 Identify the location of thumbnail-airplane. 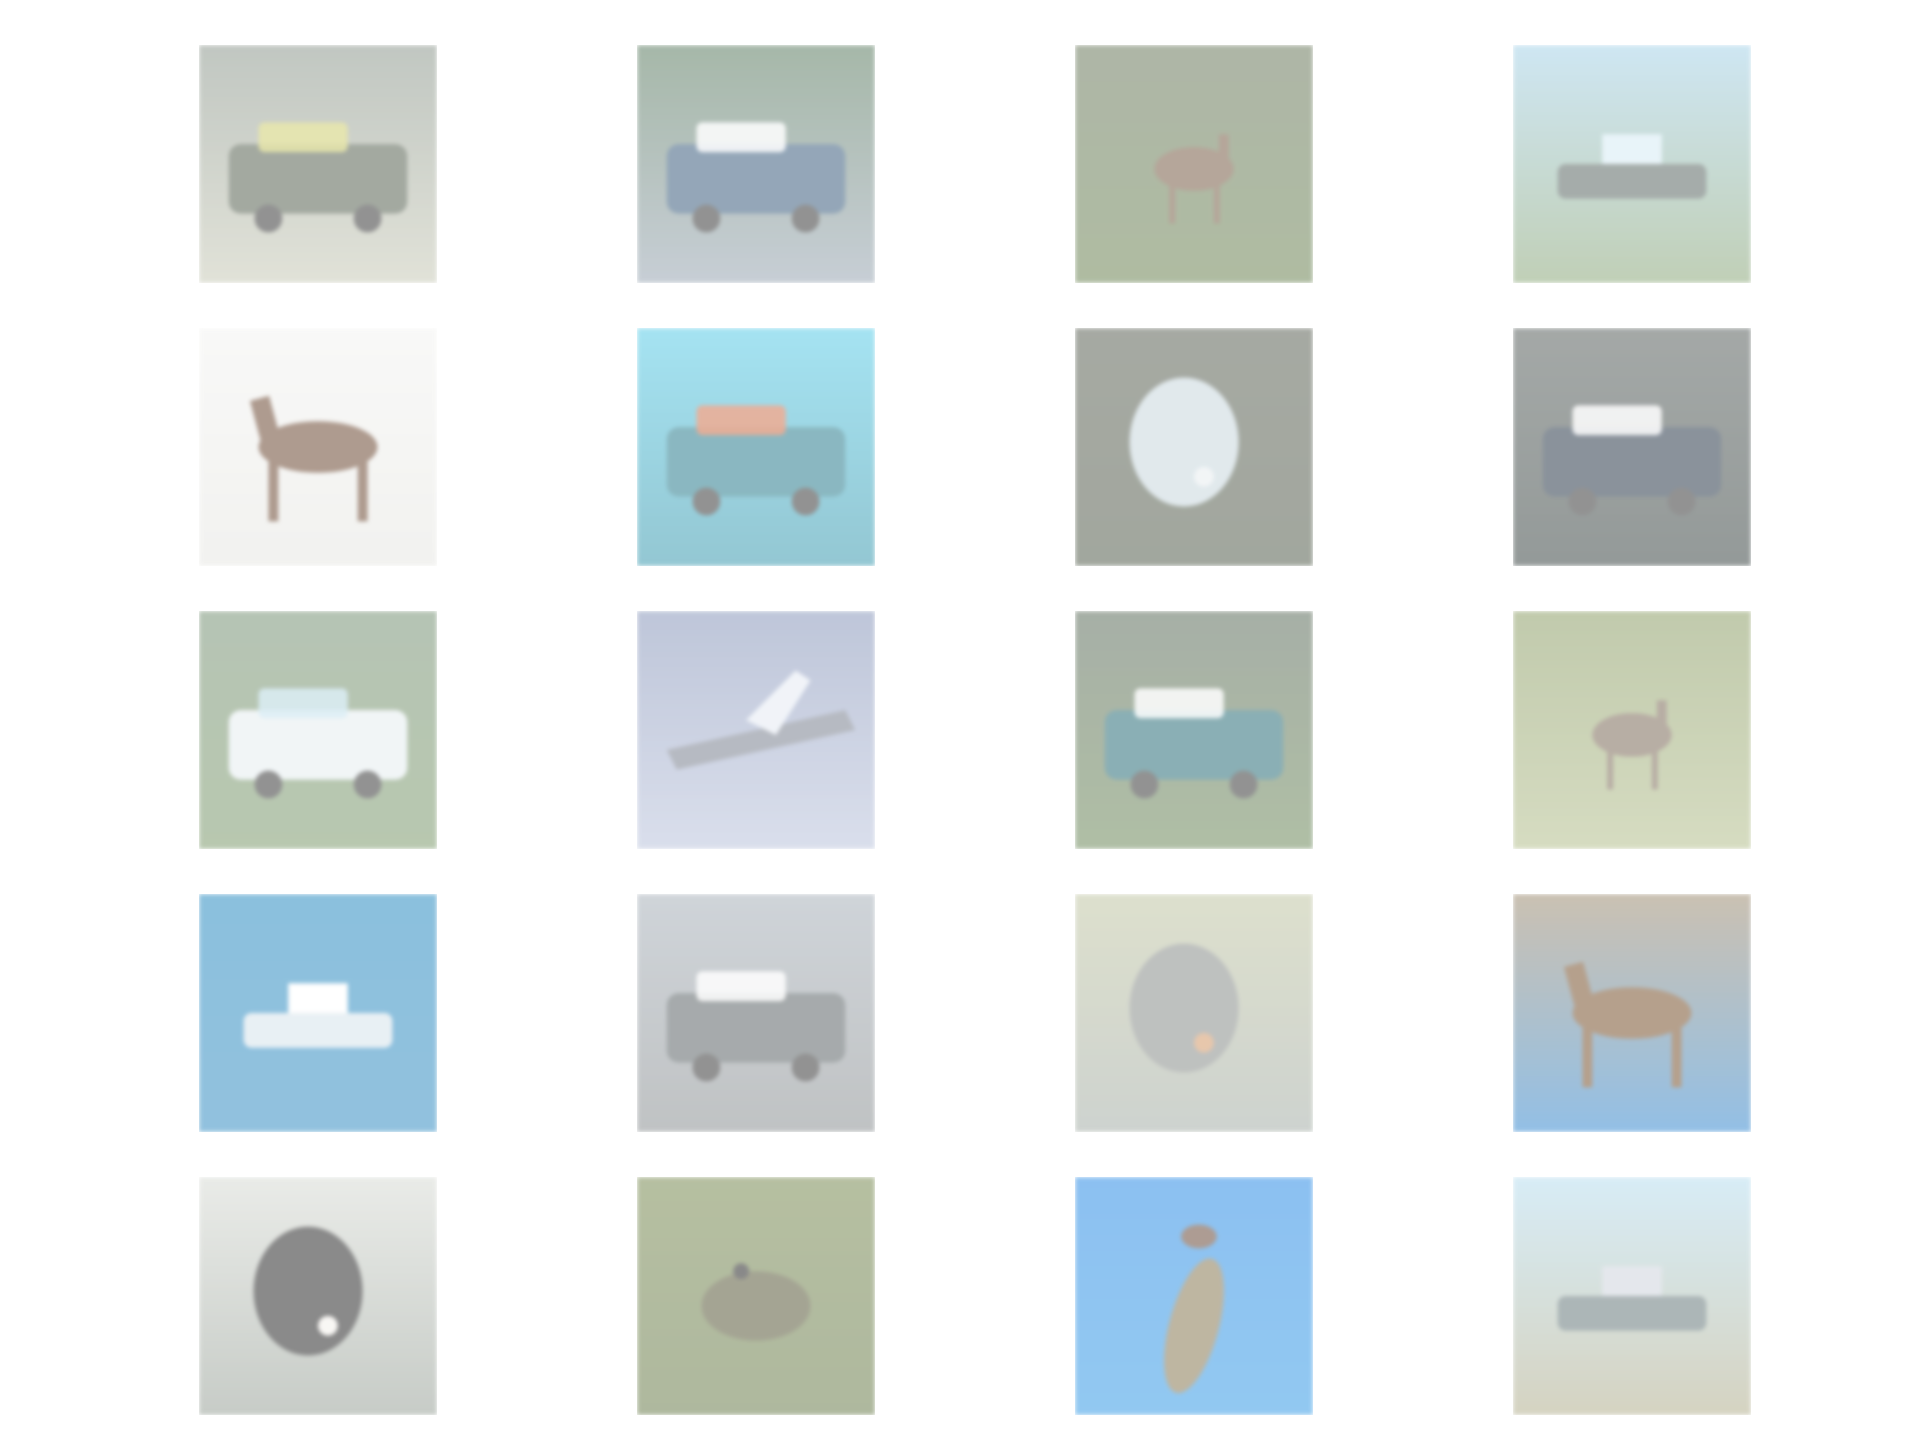
(756, 730).